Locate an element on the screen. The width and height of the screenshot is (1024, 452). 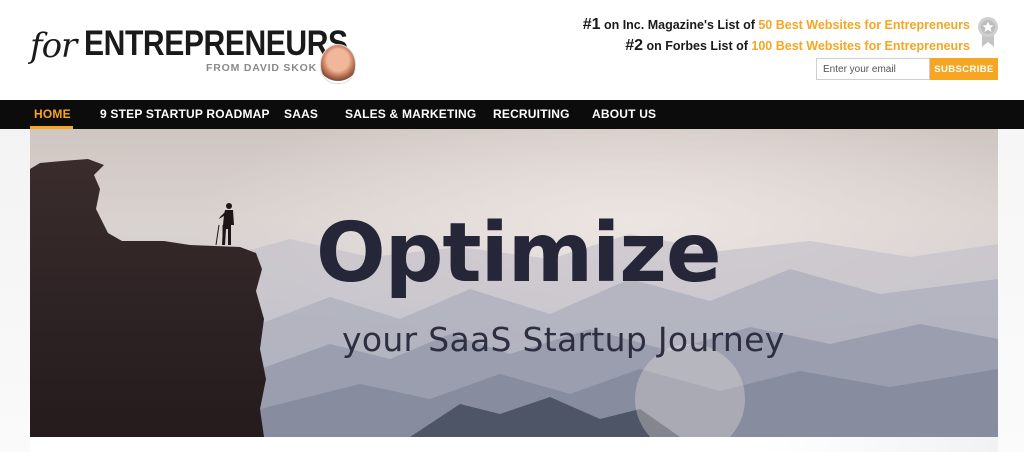
subscribe-button: SUBSCRIBE is located at coordinates (964, 69).